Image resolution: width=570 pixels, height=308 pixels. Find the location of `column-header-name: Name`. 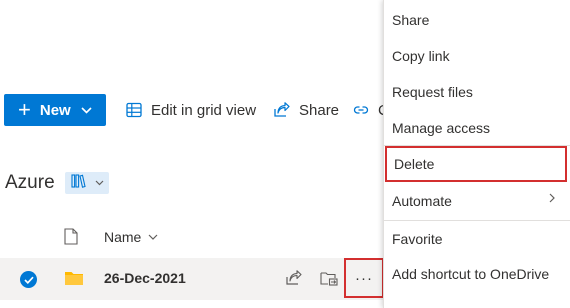

column-header-name: Name is located at coordinates (131, 237).